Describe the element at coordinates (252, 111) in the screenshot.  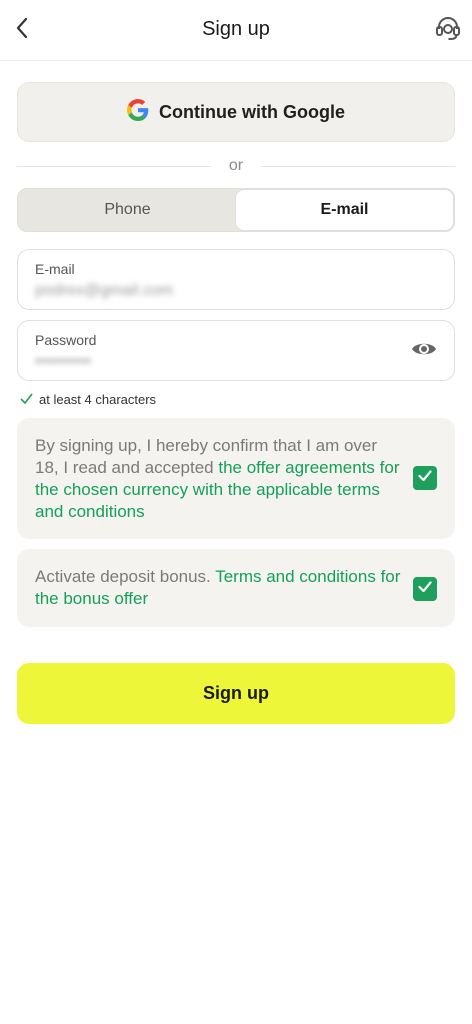
I see `google-button-label: Continue with Google` at that location.